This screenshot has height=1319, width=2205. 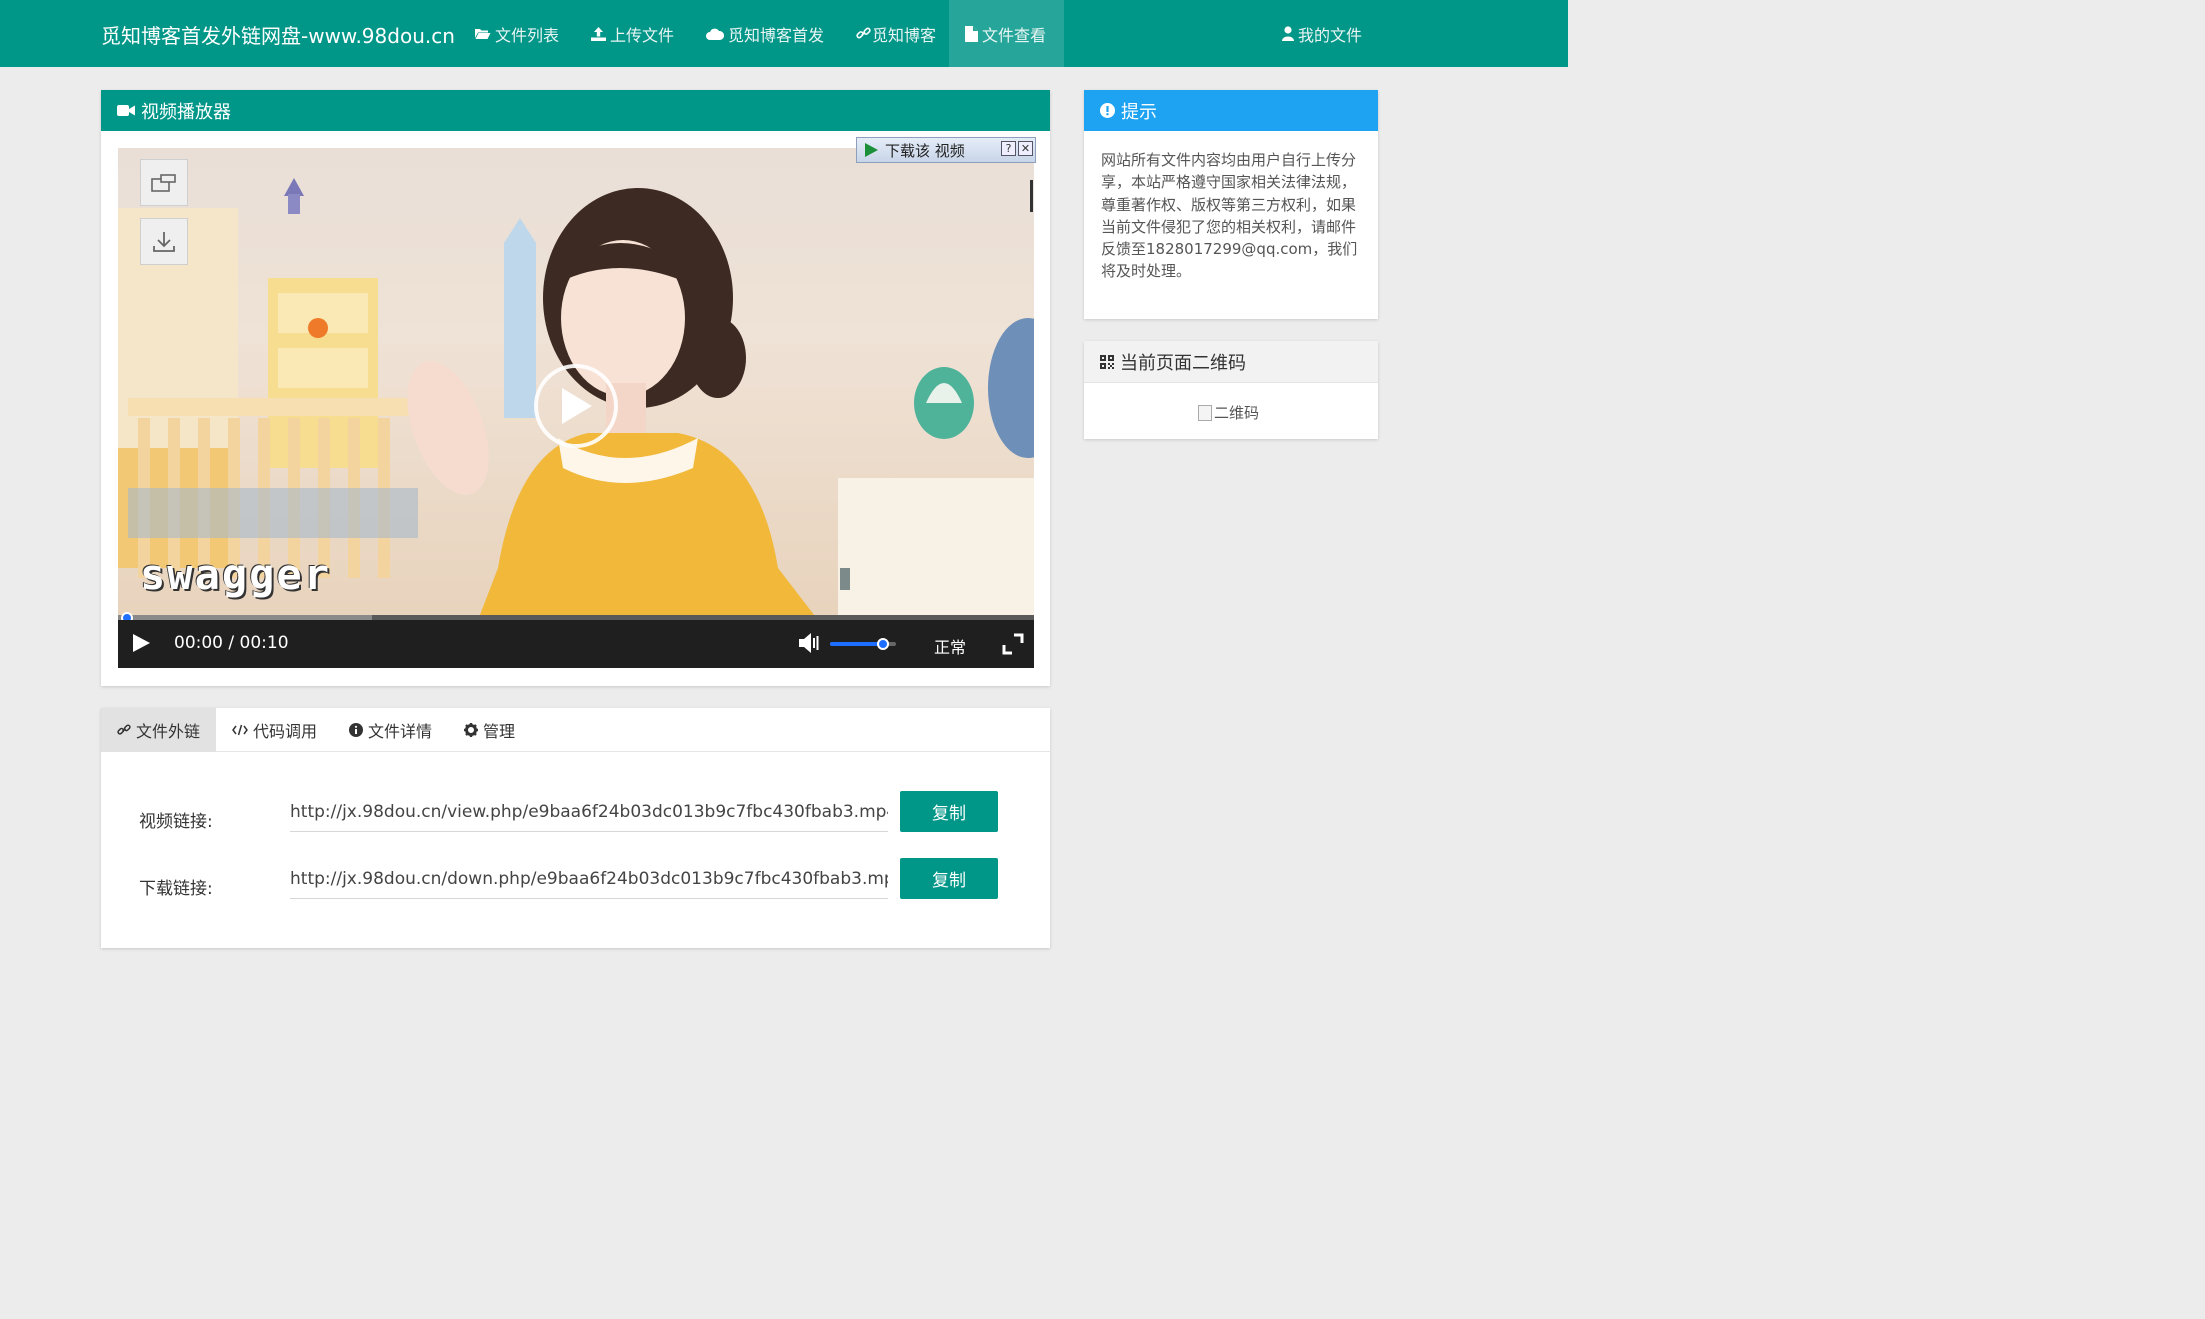 I want to click on download-video-label: 下载该 视频, so click(x=925, y=150).